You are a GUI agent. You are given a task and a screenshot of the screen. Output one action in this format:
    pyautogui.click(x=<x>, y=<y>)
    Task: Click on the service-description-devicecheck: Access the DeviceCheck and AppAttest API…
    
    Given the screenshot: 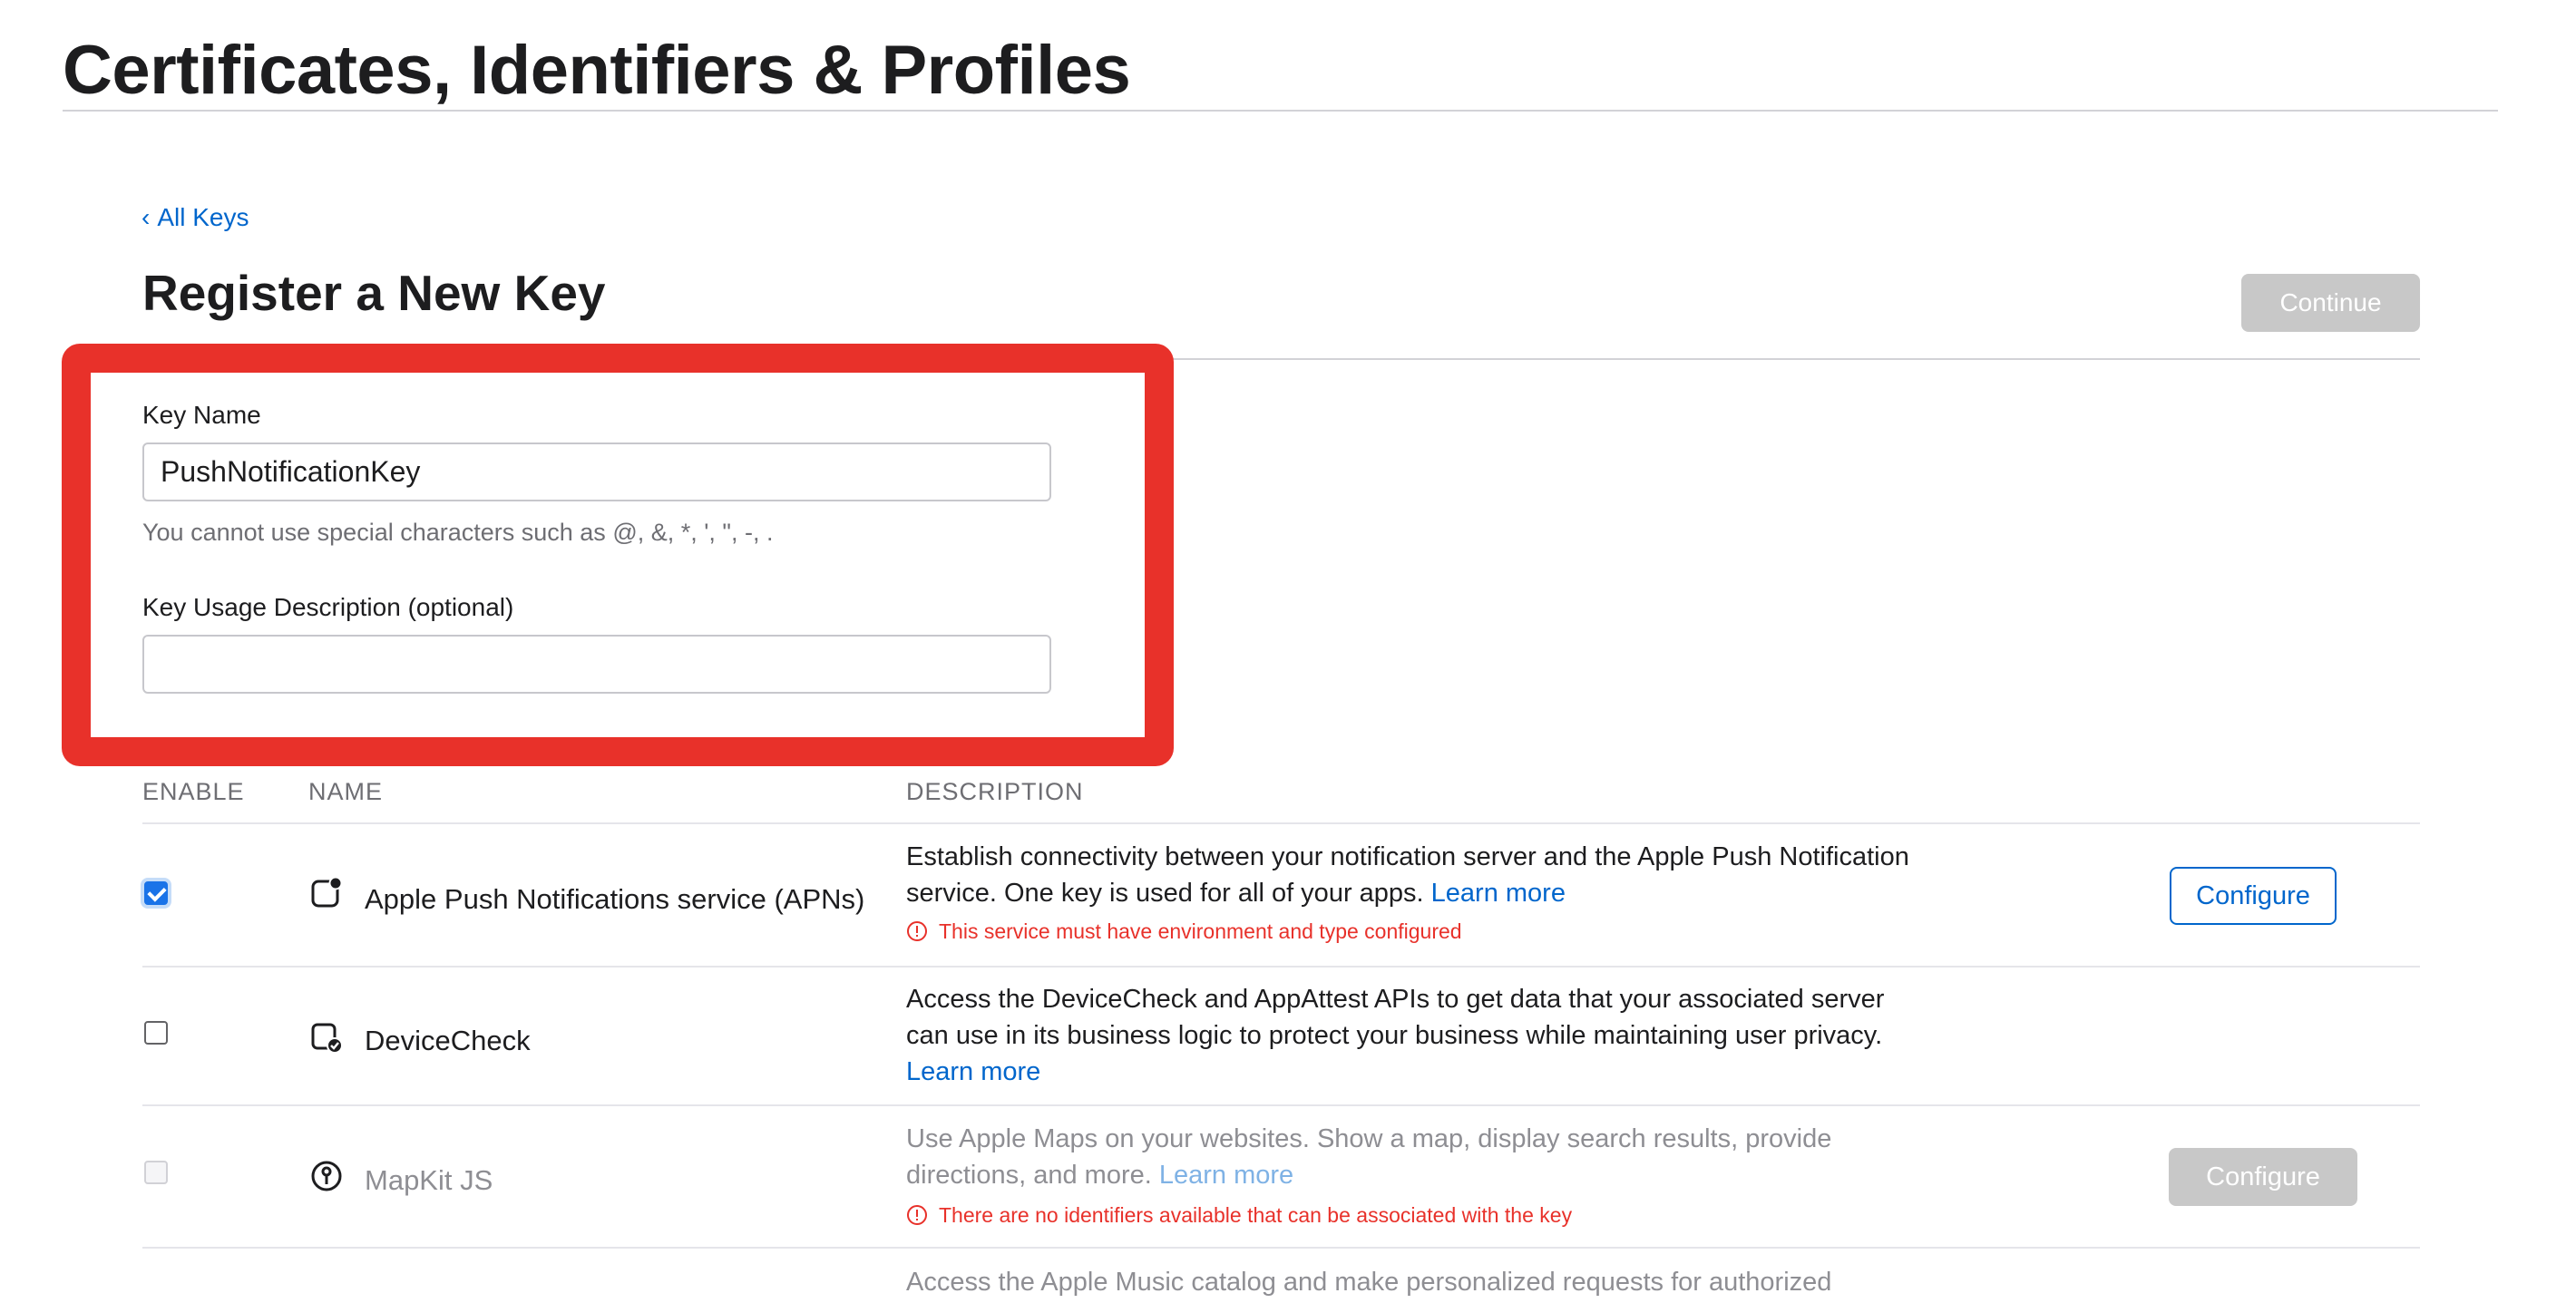 What is the action you would take?
    pyautogui.click(x=1414, y=1035)
    